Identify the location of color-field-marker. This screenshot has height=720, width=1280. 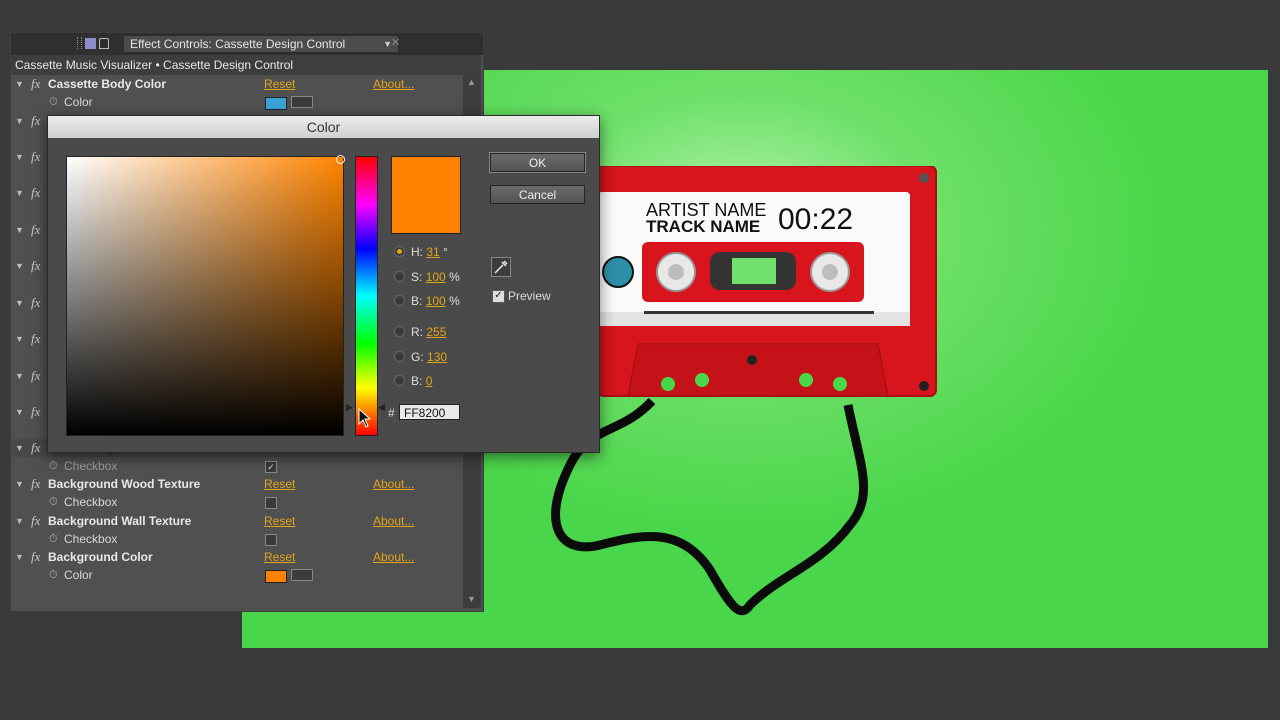
(340, 159).